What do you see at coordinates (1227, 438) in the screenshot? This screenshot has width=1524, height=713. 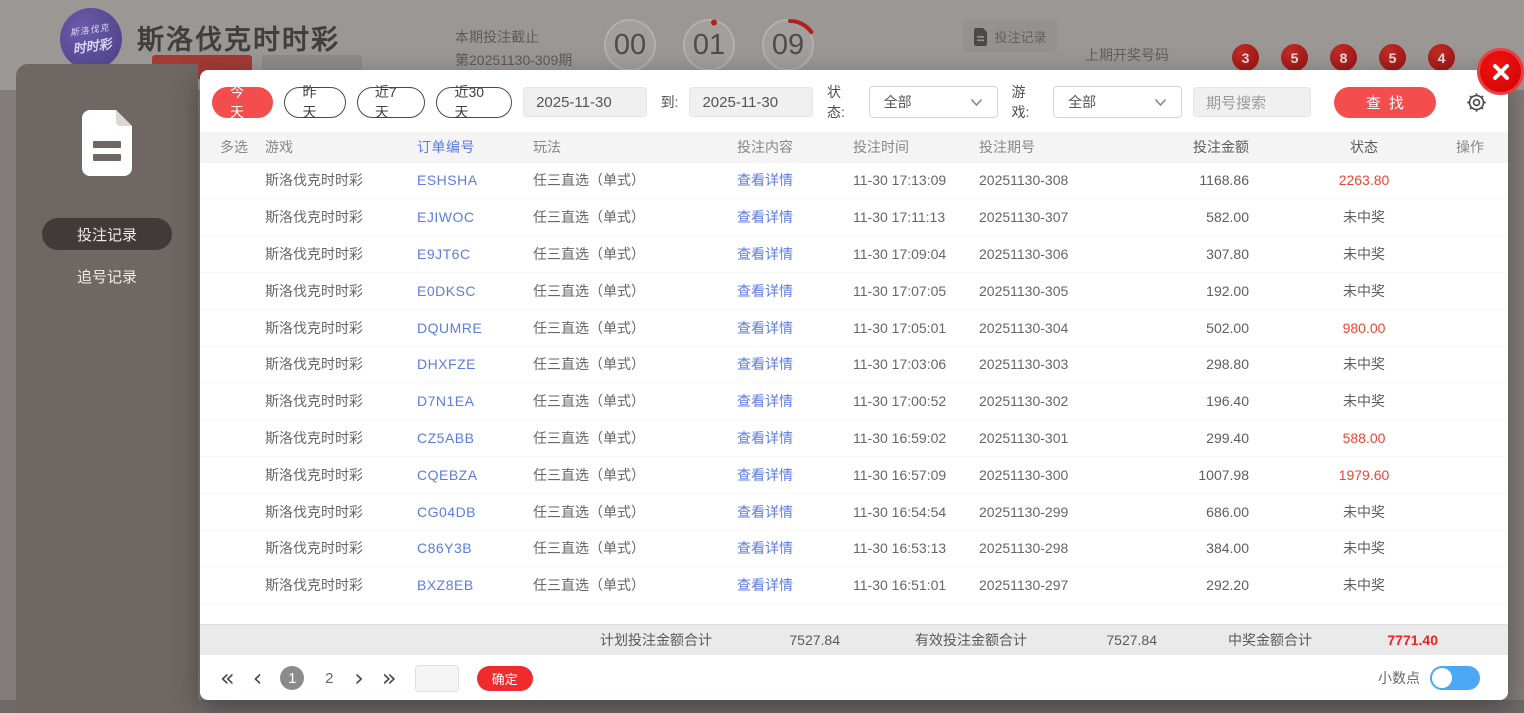 I see `bet-amount-cell: 299.40` at bounding box center [1227, 438].